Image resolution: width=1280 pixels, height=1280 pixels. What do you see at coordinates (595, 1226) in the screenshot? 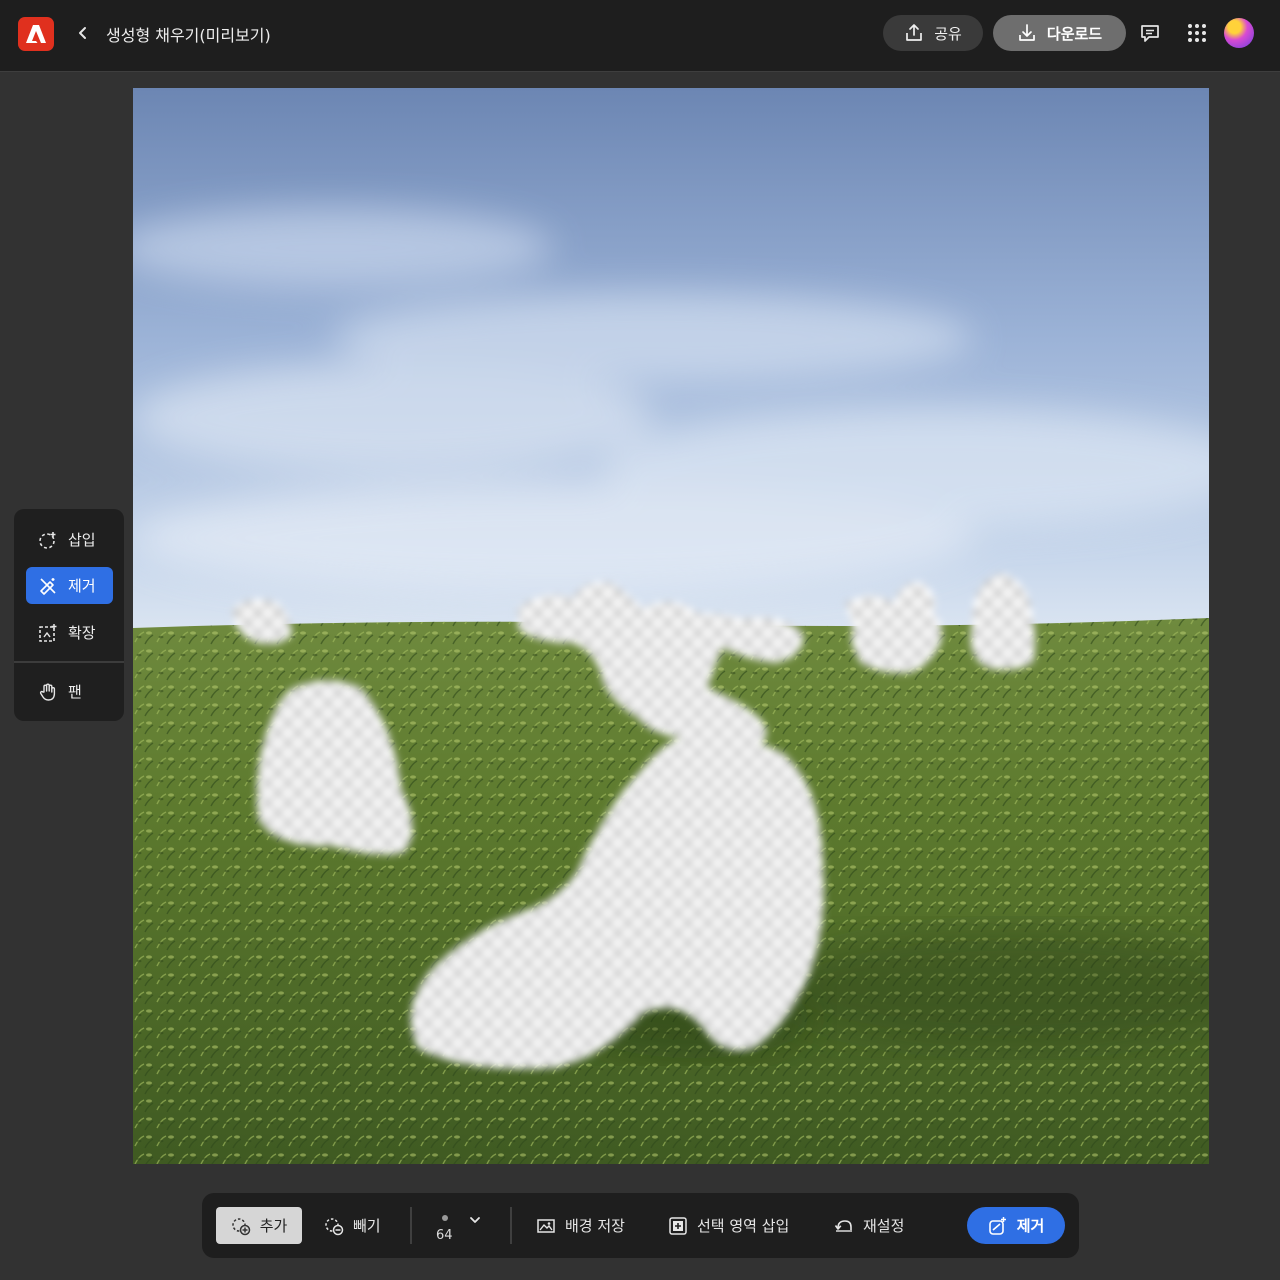
I see `save-background-label: 배경 저장` at bounding box center [595, 1226].